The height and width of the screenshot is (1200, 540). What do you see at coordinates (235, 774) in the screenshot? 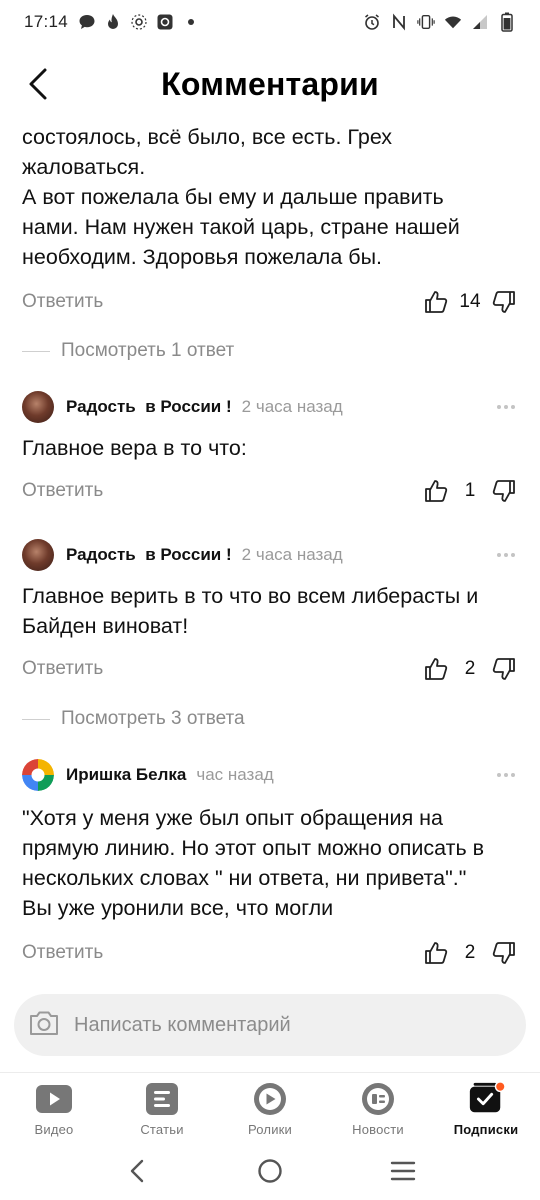
I see `comment-time: час назад` at bounding box center [235, 774].